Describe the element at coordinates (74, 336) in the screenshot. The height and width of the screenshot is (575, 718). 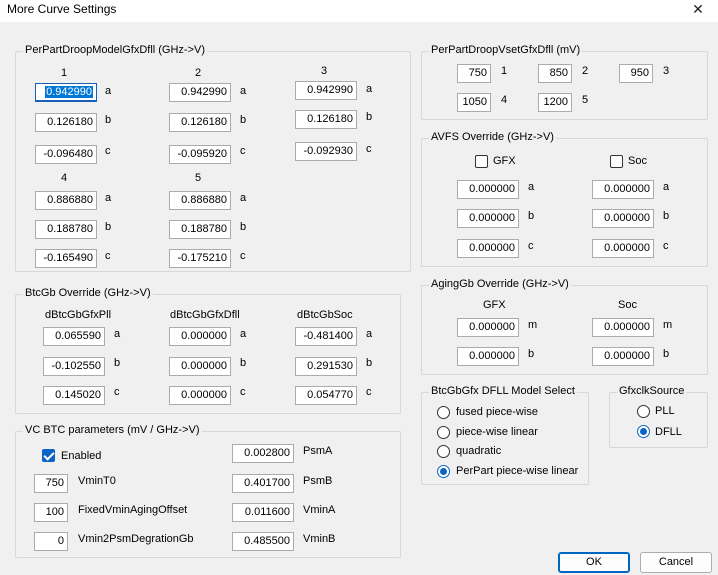
I see `btcgb-pll-a-input: 0.065590` at that location.